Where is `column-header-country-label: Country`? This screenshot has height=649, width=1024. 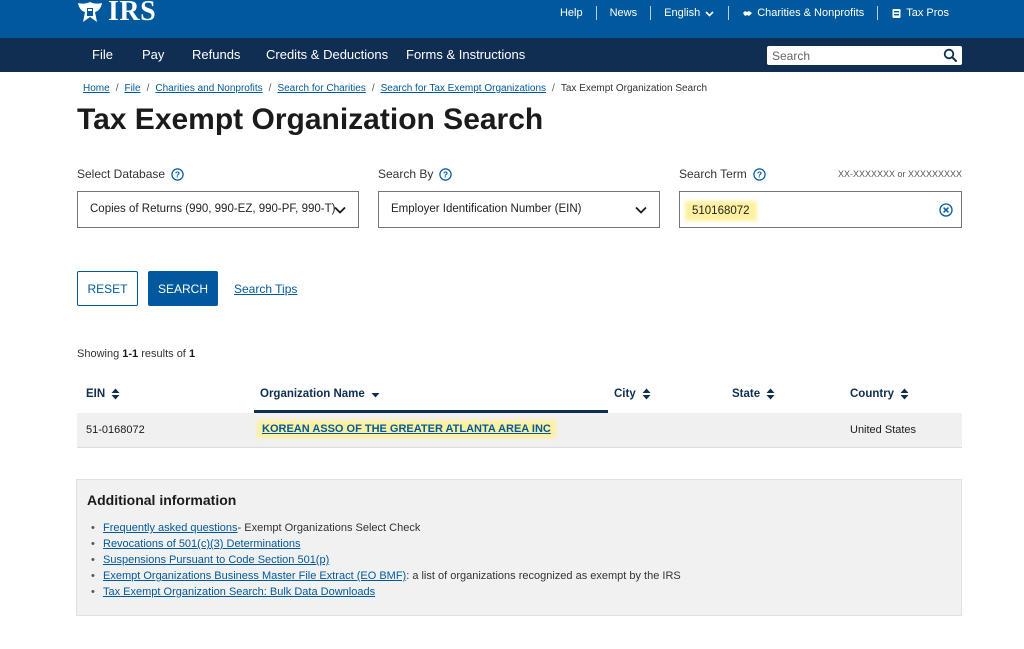 column-header-country-label: Country is located at coordinates (872, 394).